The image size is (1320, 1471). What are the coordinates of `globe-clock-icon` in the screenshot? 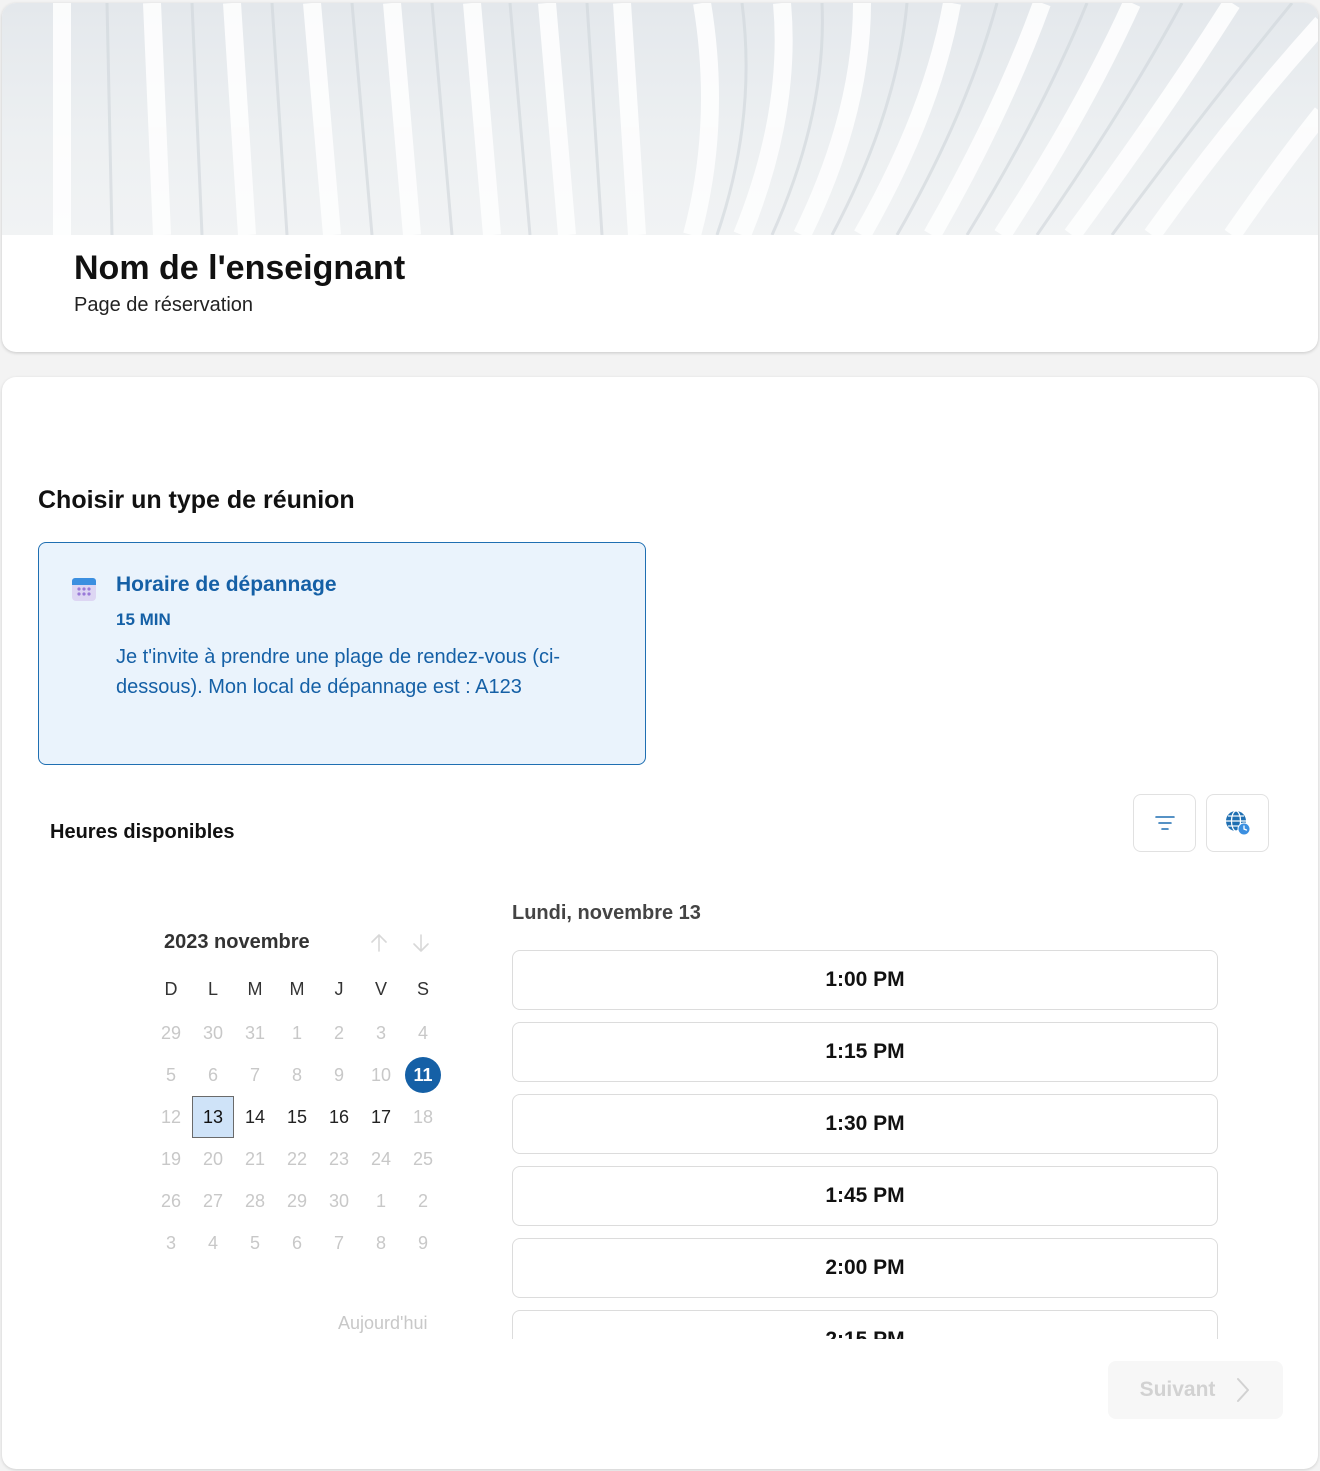 It's located at (1237, 823).